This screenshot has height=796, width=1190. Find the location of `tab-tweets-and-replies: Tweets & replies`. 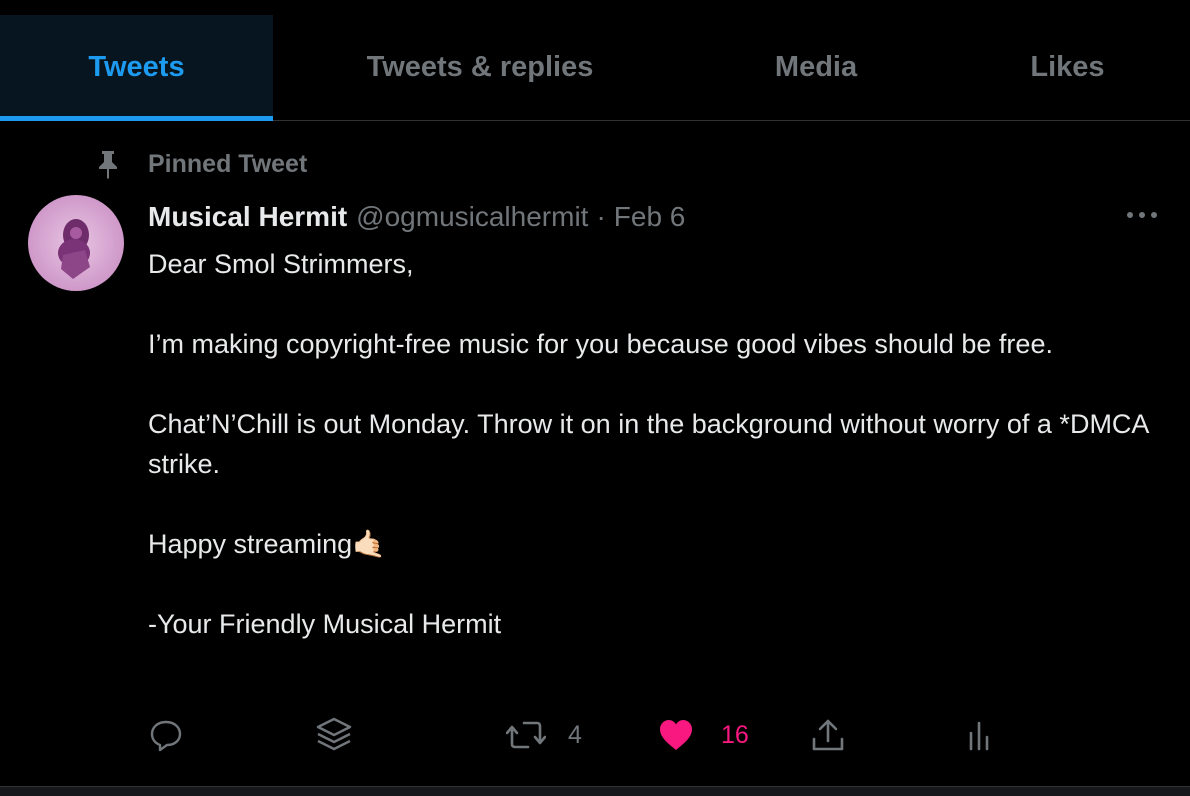

tab-tweets-and-replies: Tweets & replies is located at coordinates (480, 67).